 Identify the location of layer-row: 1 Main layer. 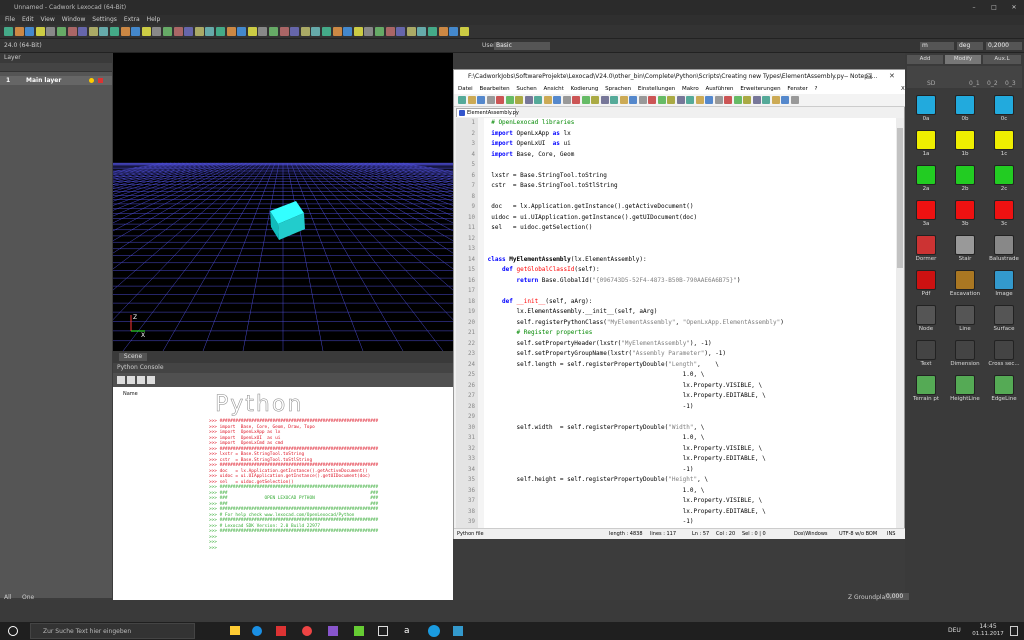
(56, 80).